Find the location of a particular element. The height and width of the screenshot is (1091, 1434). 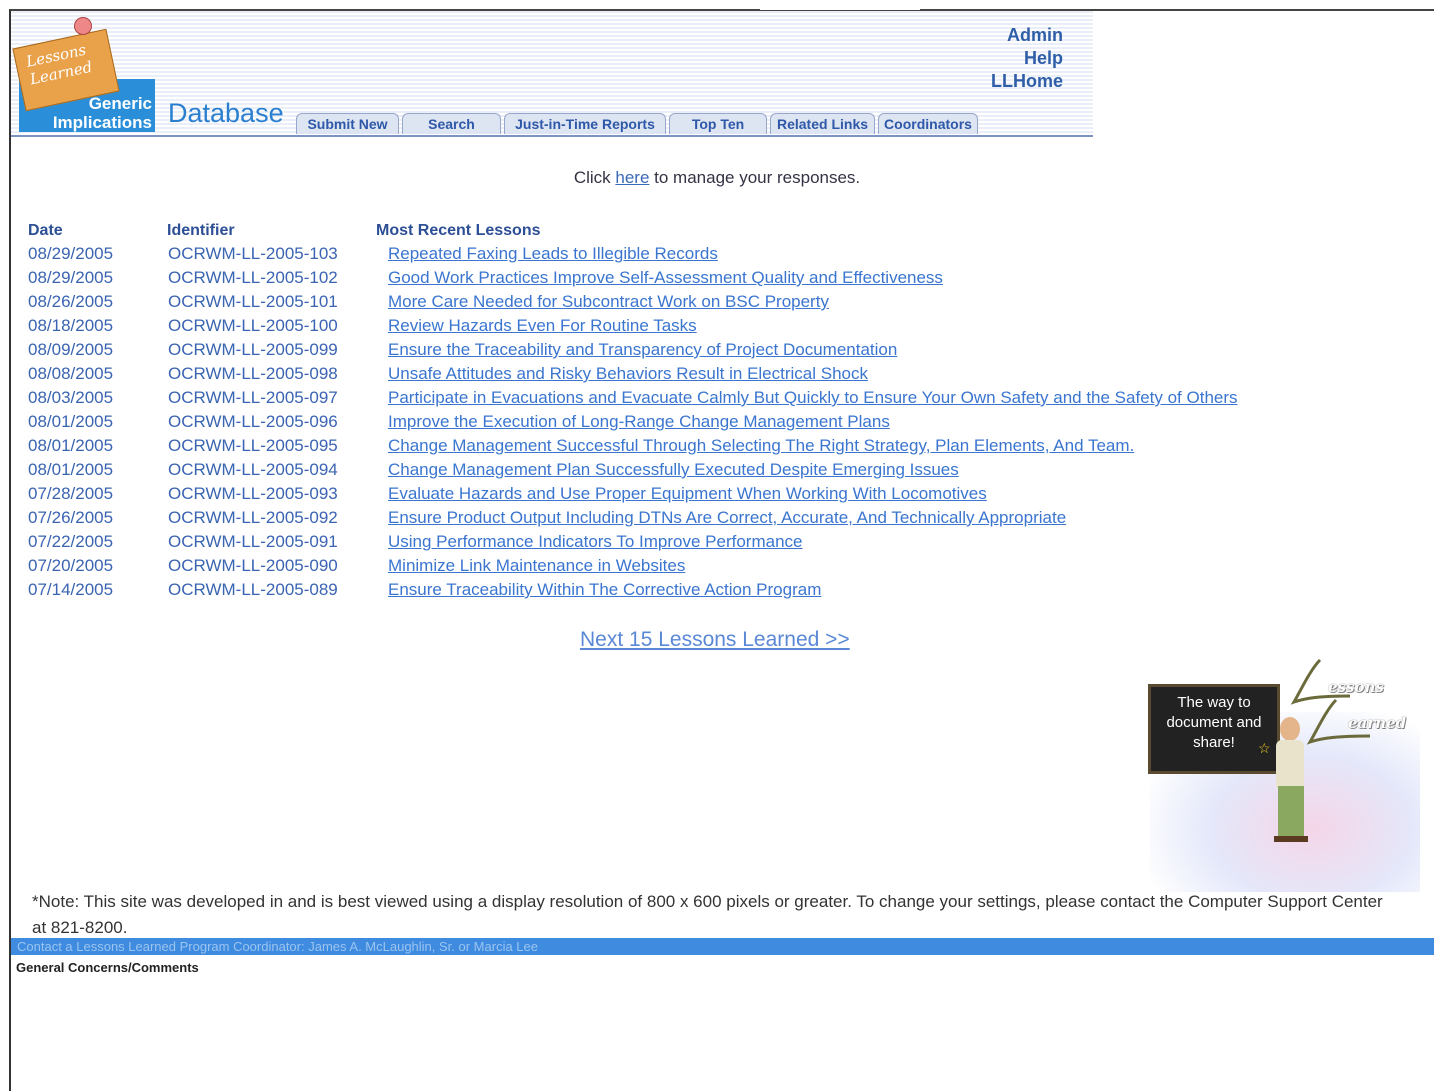

board-text-line-1: The way to is located at coordinates (1214, 702).